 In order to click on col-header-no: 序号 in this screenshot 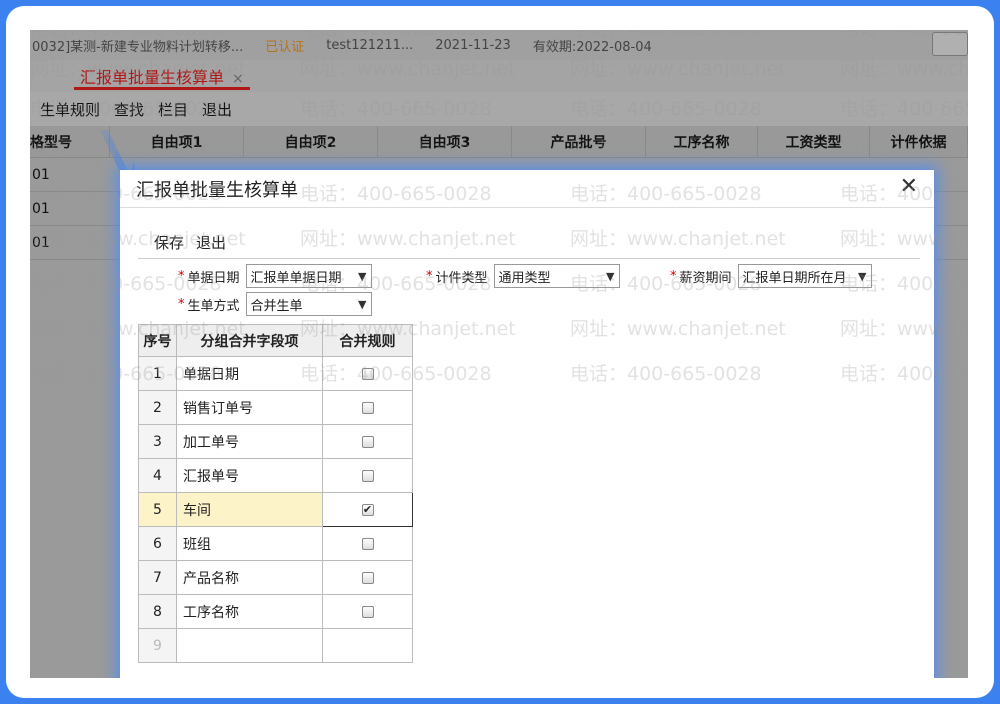, I will do `click(157, 340)`.